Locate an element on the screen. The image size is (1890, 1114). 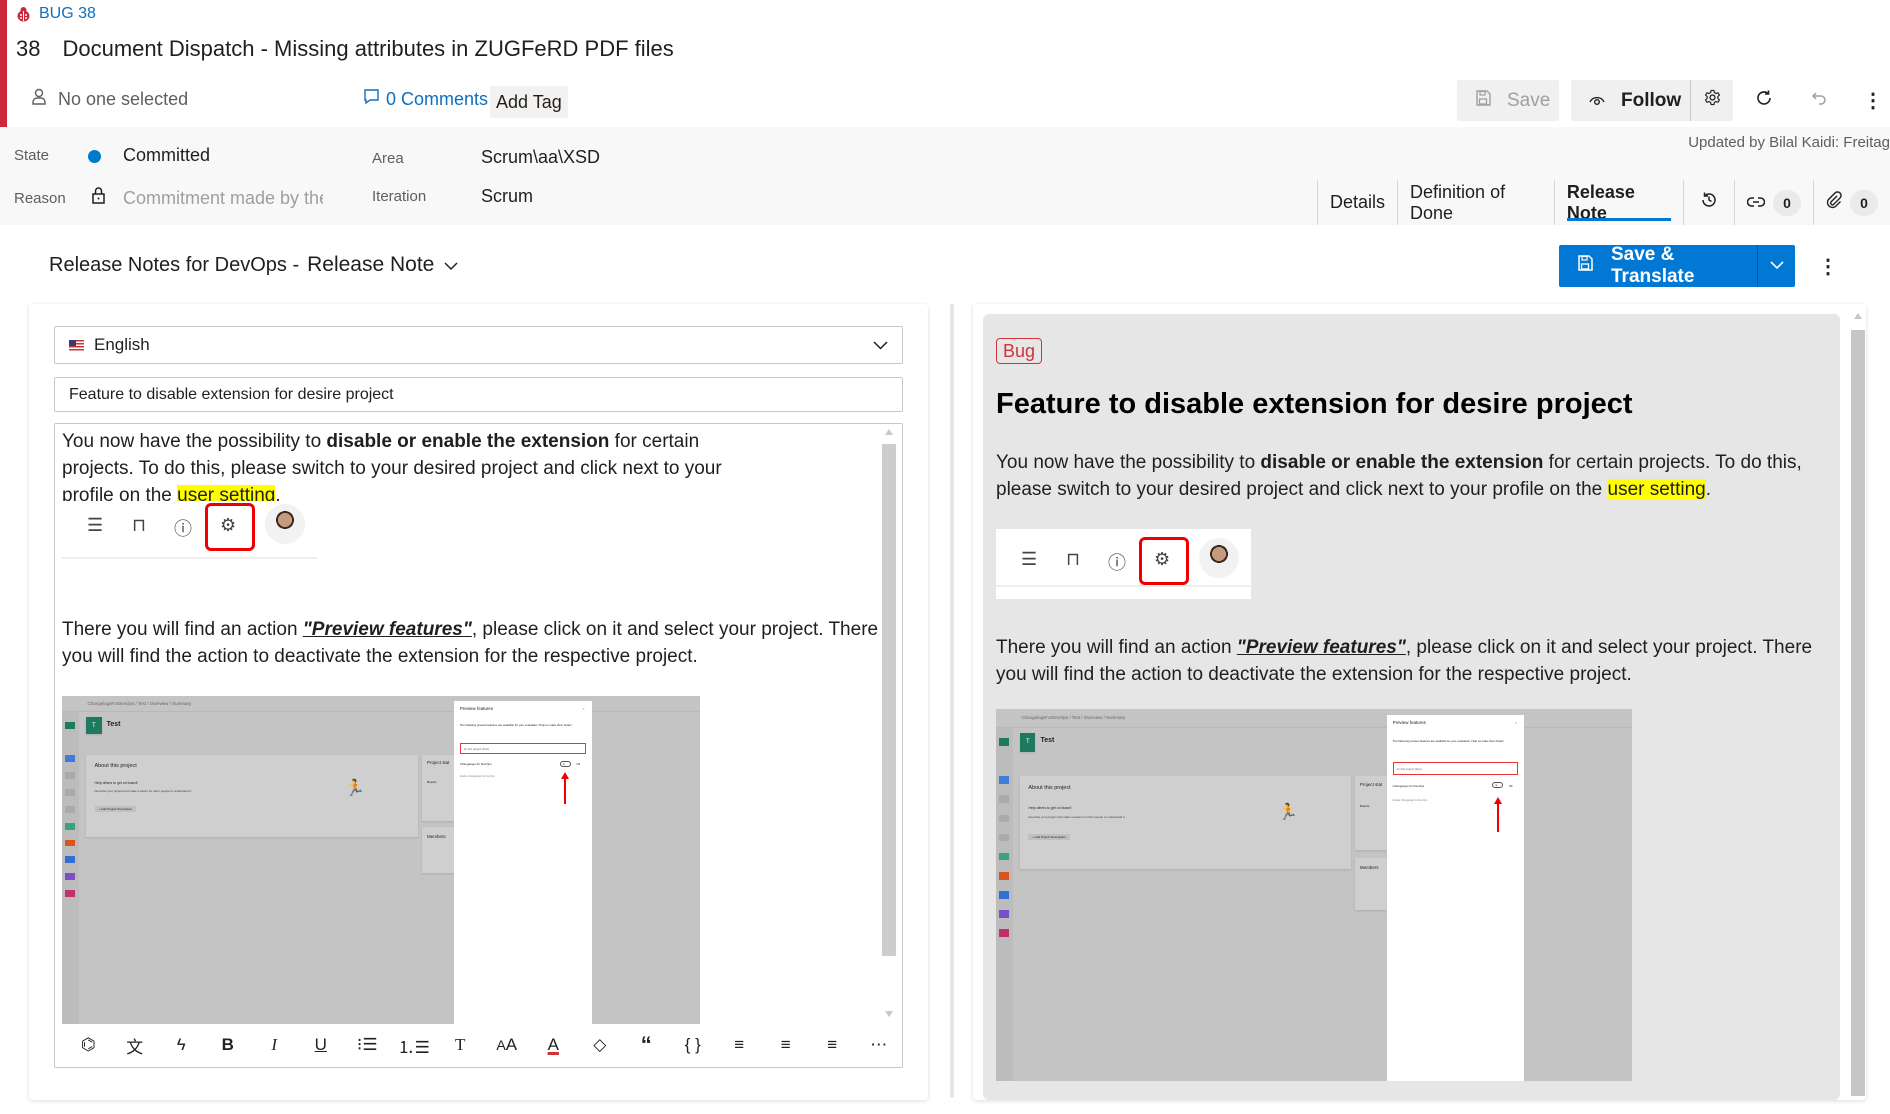
assignee-picker: No one selected is located at coordinates (110, 99).